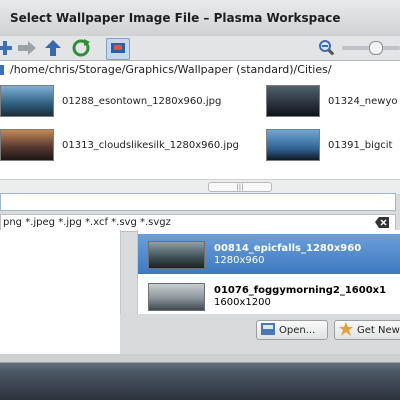 Image resolution: width=400 pixels, height=400 pixels. I want to click on file-item: 01313_cloudslikesilk_1280x960.jpg, so click(119, 145).